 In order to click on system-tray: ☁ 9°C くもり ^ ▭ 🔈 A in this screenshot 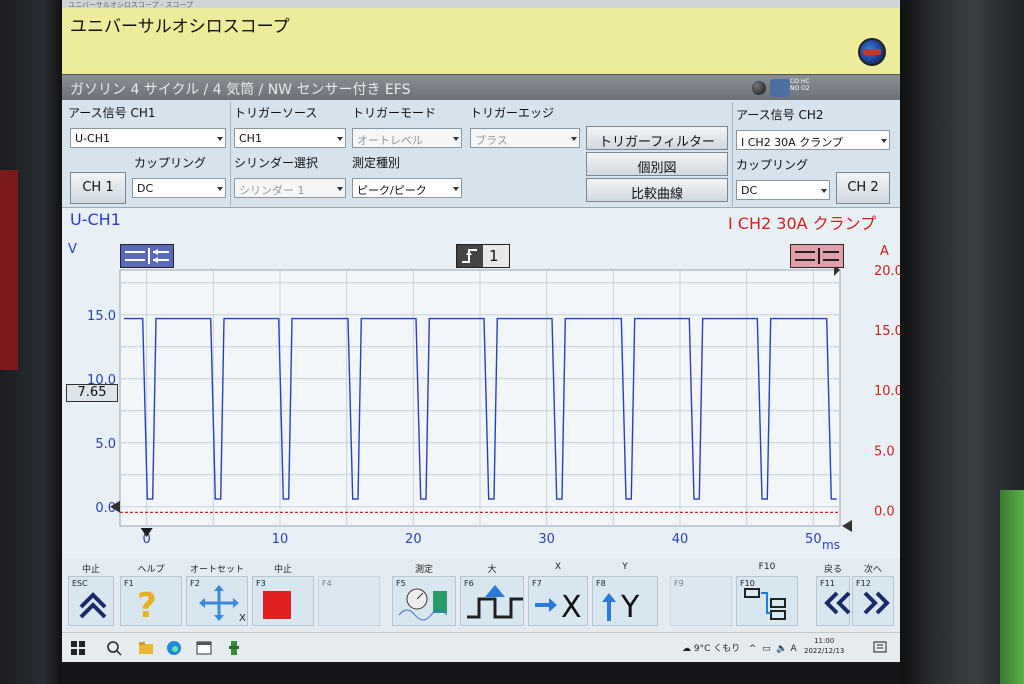, I will do `click(739, 647)`.